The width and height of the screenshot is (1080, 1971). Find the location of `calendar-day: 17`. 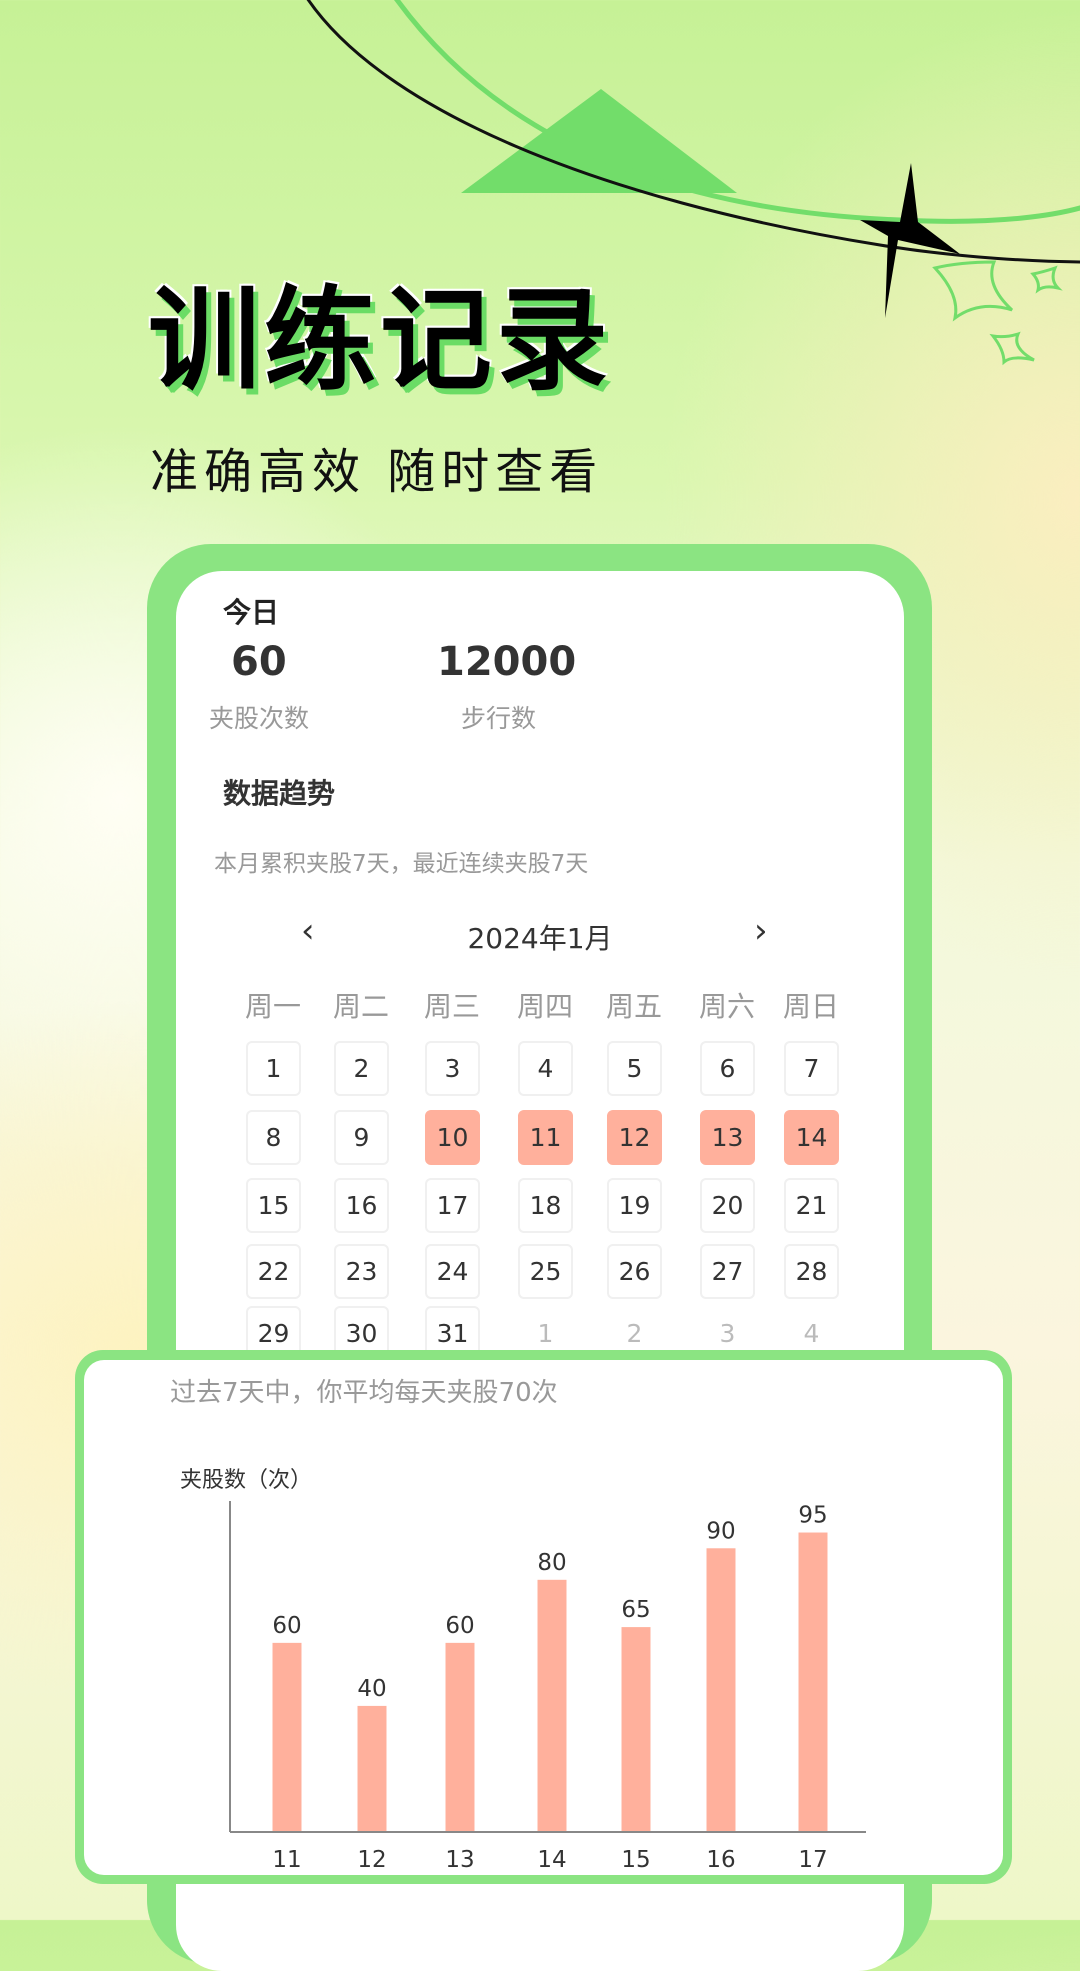

calendar-day: 17 is located at coordinates (452, 1205).